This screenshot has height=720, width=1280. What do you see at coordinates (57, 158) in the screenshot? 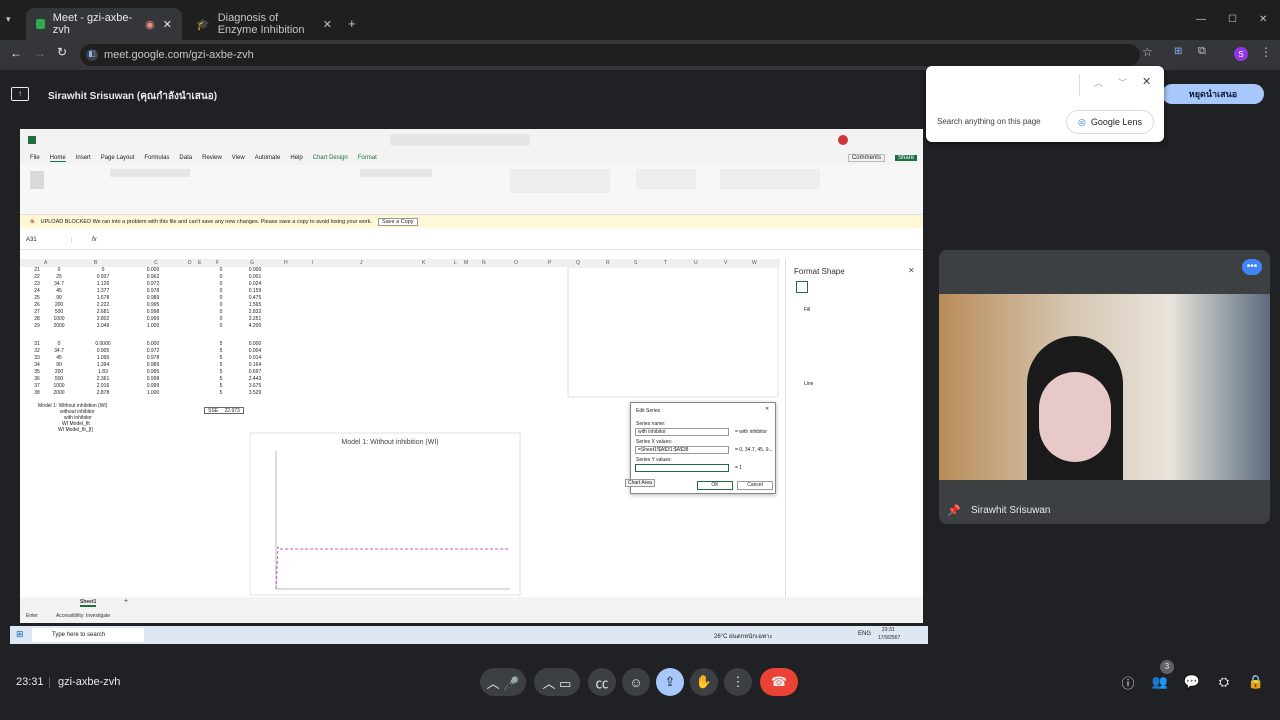
I see `menu-home: Home` at bounding box center [57, 158].